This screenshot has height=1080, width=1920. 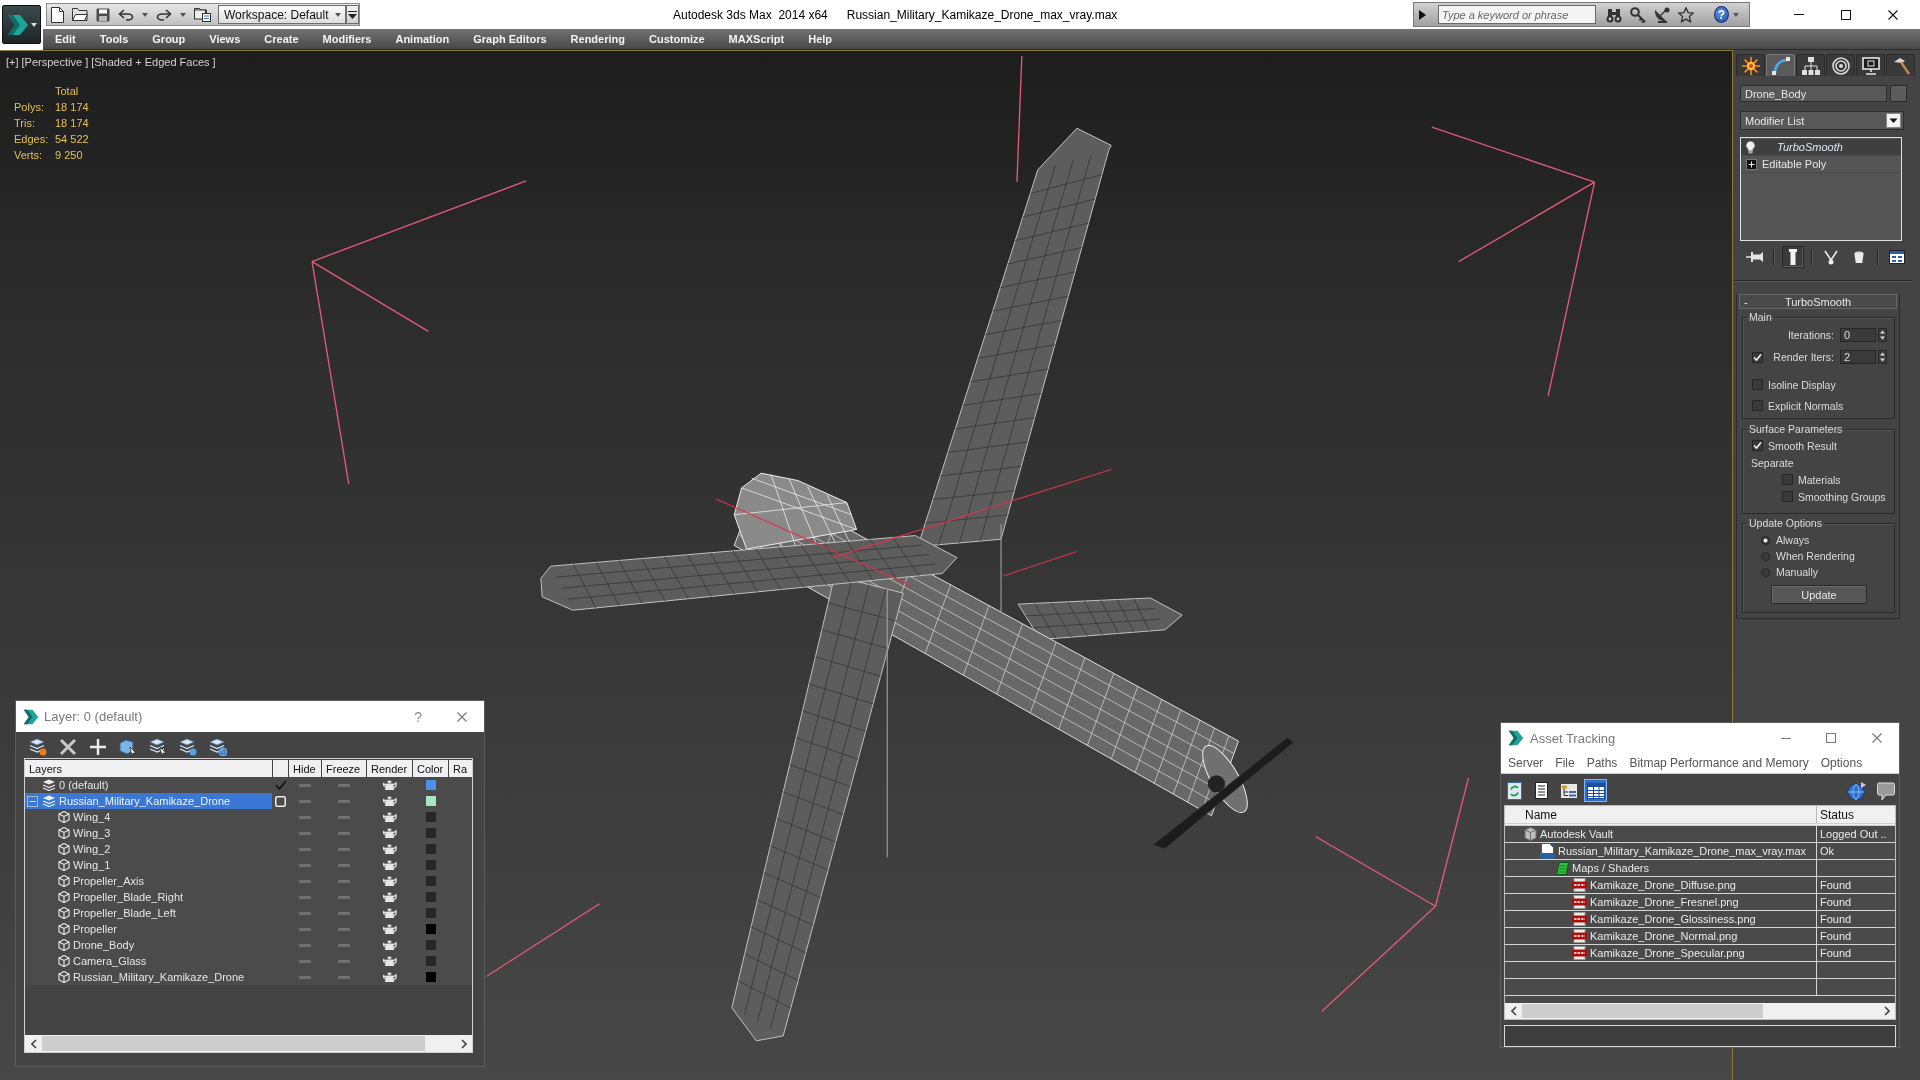 I want to click on asset-item: Kamikaze_Drone_Glossiness.png, so click(x=1661, y=919).